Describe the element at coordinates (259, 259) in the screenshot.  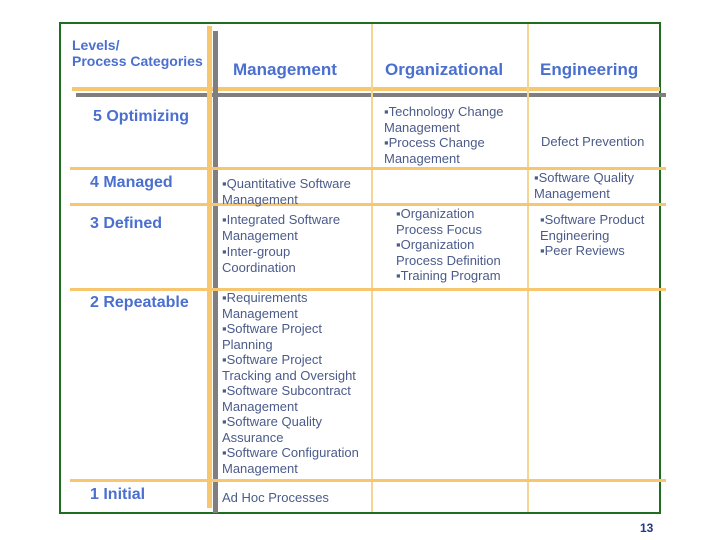
I see `list-item: ▪Inter-group Coordination` at that location.